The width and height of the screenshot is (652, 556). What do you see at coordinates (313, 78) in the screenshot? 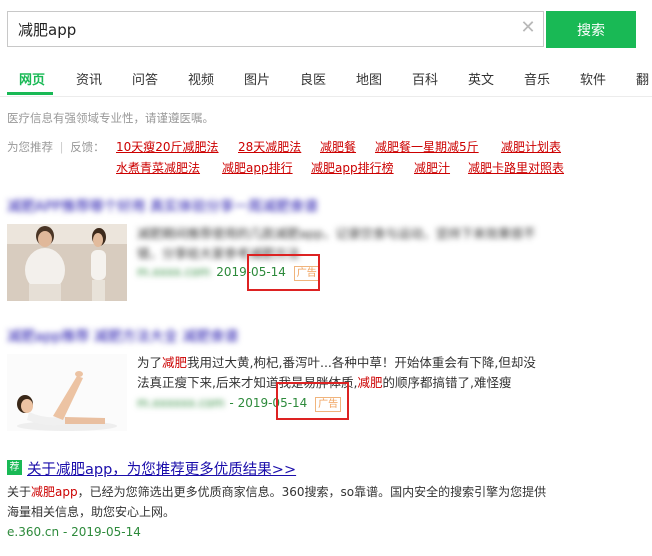
I see `tab-medical: 良医` at bounding box center [313, 78].